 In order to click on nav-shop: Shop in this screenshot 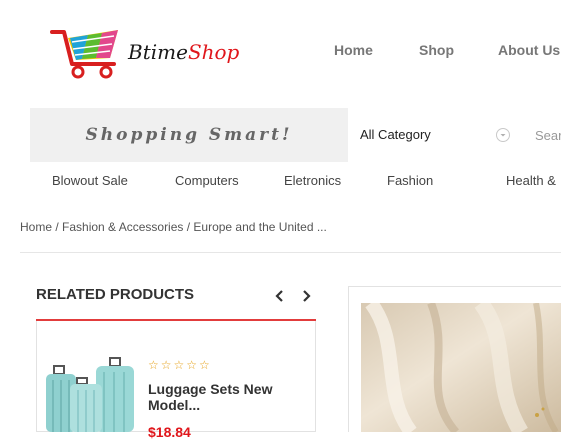, I will do `click(436, 50)`.